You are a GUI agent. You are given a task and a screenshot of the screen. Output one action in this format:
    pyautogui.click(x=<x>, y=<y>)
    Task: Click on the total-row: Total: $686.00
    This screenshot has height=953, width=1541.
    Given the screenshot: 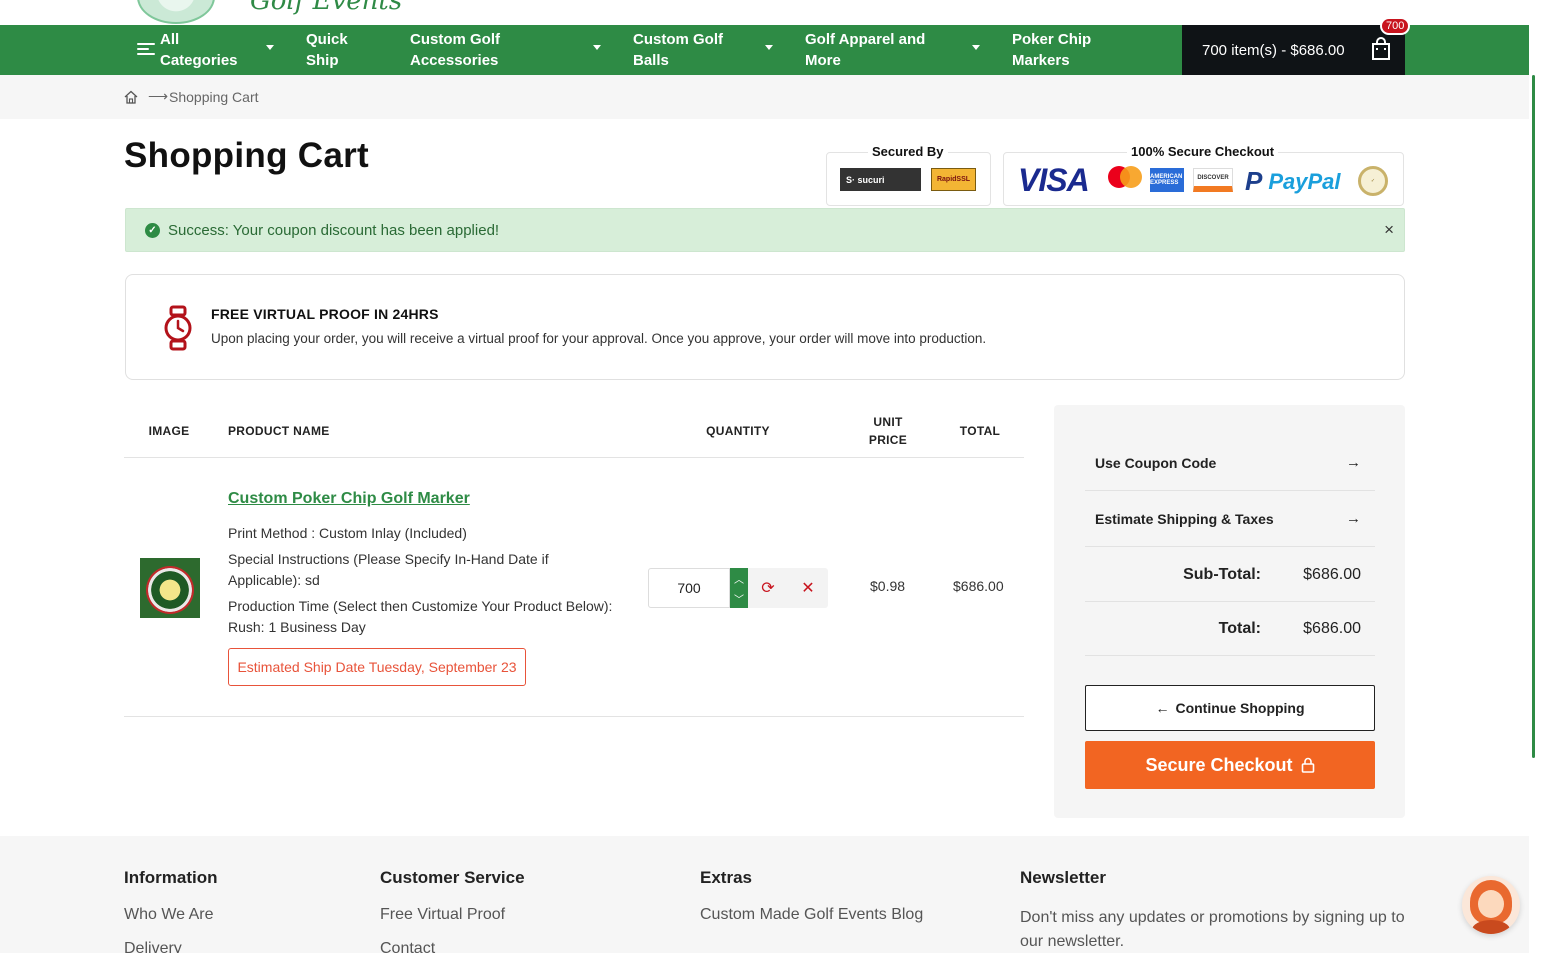 What is the action you would take?
    pyautogui.click(x=1230, y=629)
    